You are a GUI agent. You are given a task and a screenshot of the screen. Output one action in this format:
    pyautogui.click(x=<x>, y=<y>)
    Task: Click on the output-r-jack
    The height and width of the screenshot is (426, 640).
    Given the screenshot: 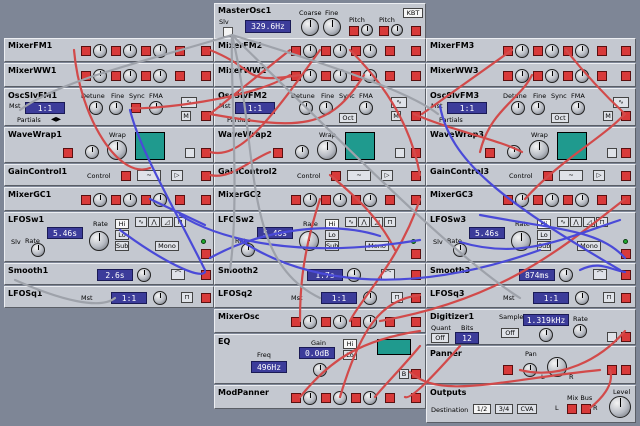 What is the action you would take?
    pyautogui.click(x=626, y=370)
    